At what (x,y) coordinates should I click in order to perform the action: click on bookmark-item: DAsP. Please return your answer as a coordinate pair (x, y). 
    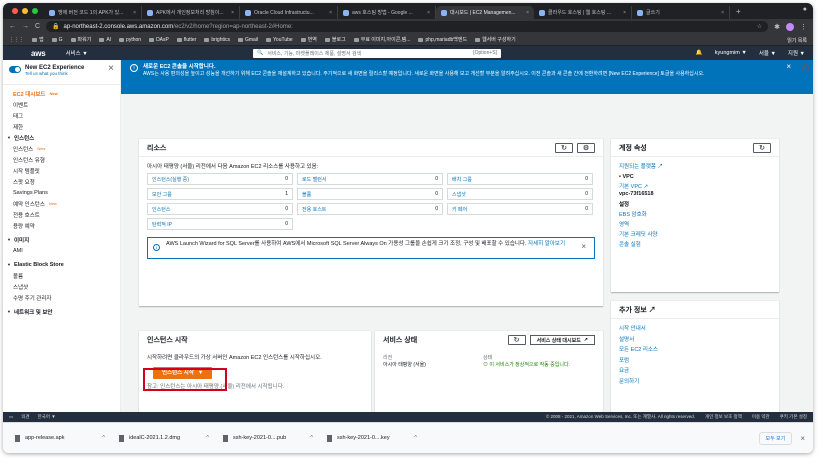
    Looking at the image, I should click on (159, 39).